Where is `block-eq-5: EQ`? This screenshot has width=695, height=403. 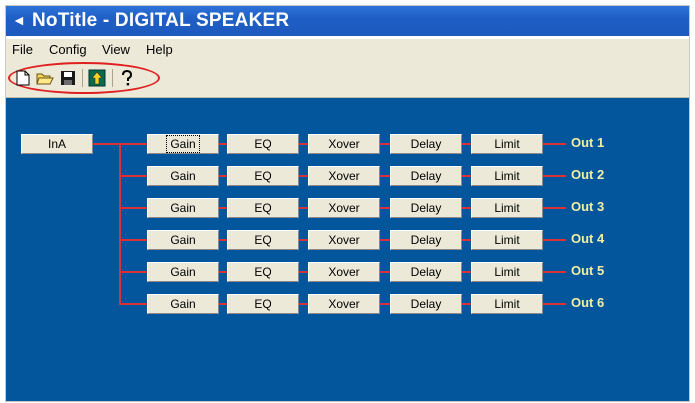 block-eq-5: EQ is located at coordinates (263, 272).